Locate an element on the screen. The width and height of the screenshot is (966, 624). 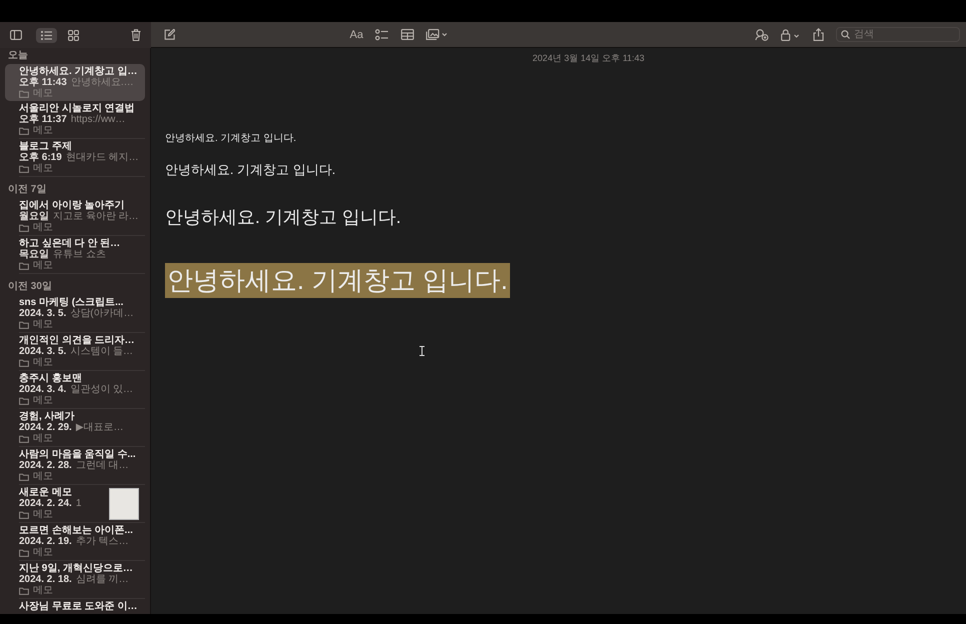
note-preview: 1 is located at coordinates (79, 503).